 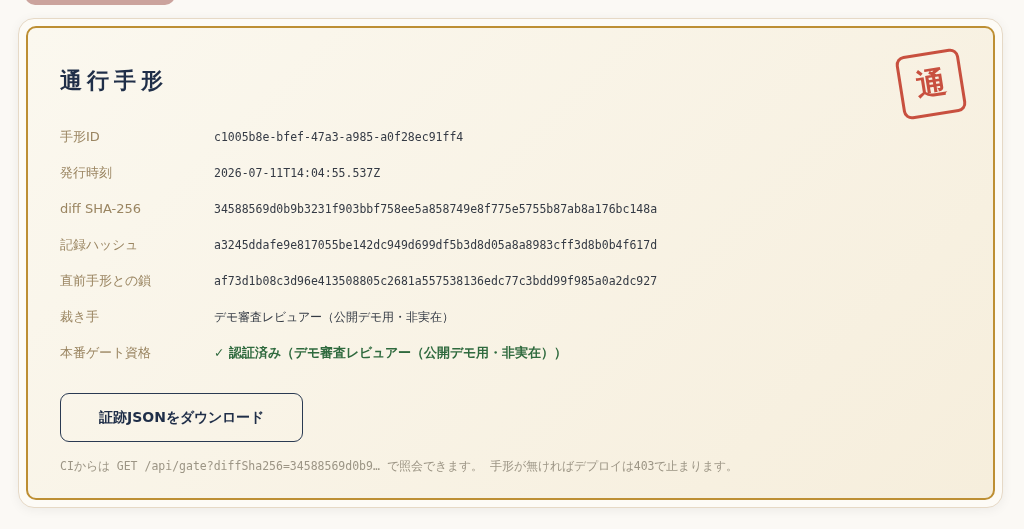 What do you see at coordinates (436, 209) in the screenshot?
I see `hash-value: 34588569d0b9b3231f903bbf758ee5a858749e8f775e5755b87ab8a176bc148a` at bounding box center [436, 209].